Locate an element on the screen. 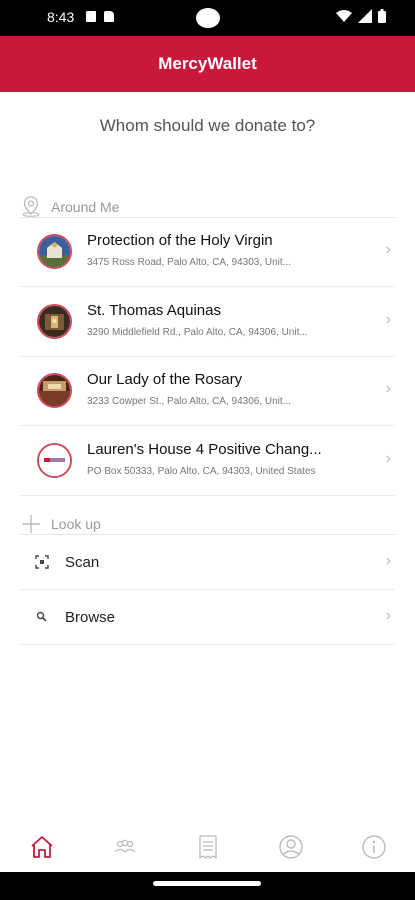 The height and width of the screenshot is (900, 415). nav-receipts is located at coordinates (208, 847).